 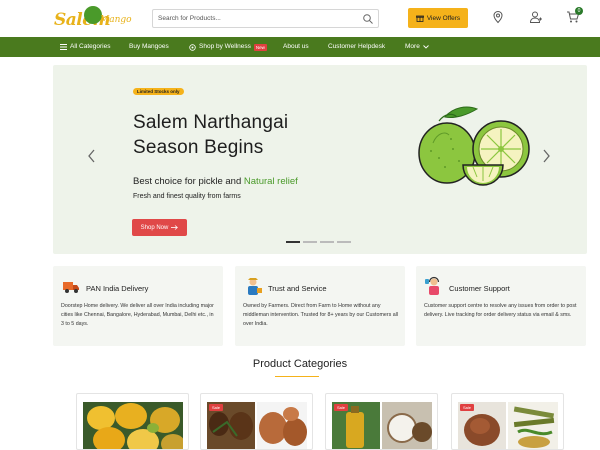 I want to click on hero-subtitle-text: Best choice for pickle and, so click(x=188, y=181).